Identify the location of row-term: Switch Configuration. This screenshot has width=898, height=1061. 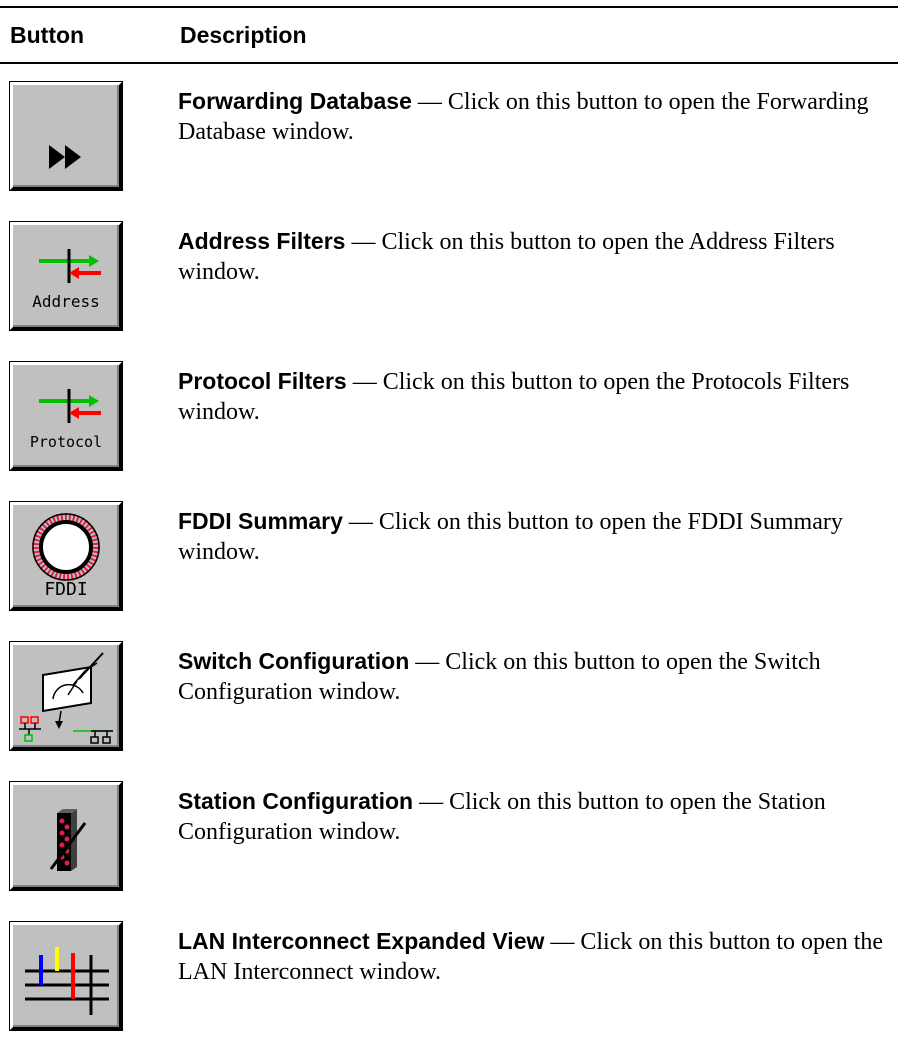
(294, 661).